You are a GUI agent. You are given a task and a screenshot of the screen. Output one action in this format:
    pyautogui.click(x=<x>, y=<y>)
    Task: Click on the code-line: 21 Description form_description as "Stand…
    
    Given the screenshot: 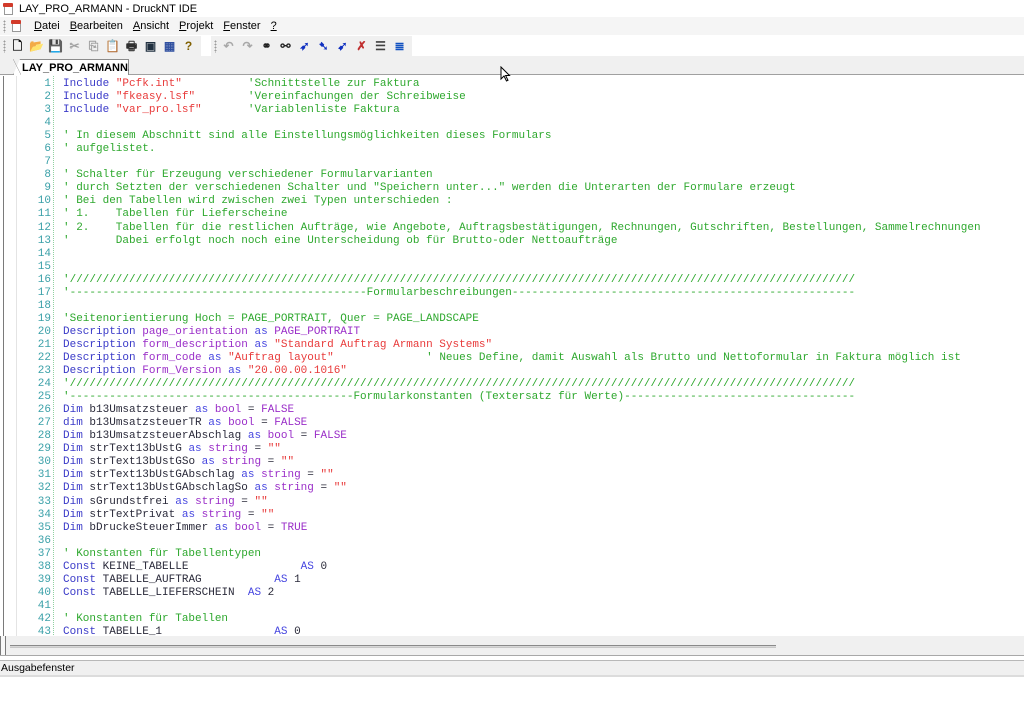 What is the action you would take?
    pyautogui.click(x=512, y=345)
    